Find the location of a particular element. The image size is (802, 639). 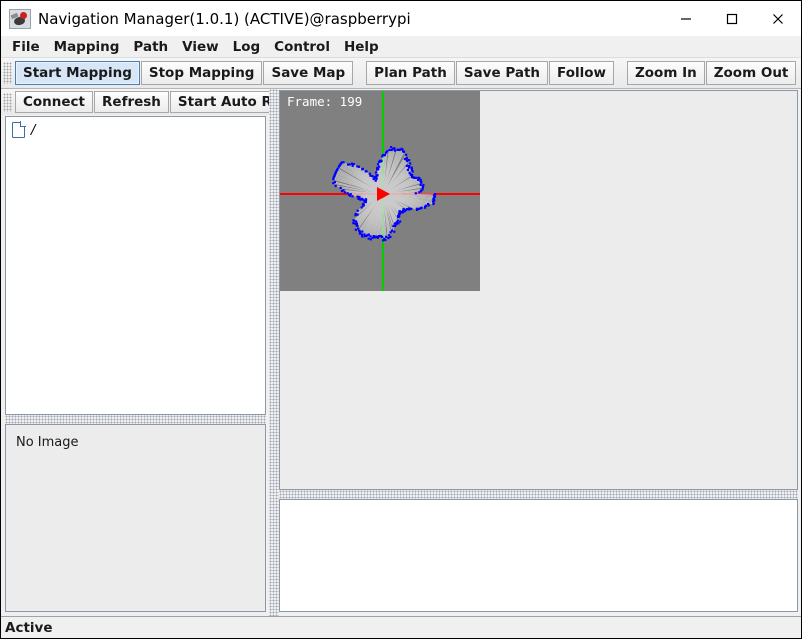

right-horizontal-splitter is located at coordinates (538, 494).